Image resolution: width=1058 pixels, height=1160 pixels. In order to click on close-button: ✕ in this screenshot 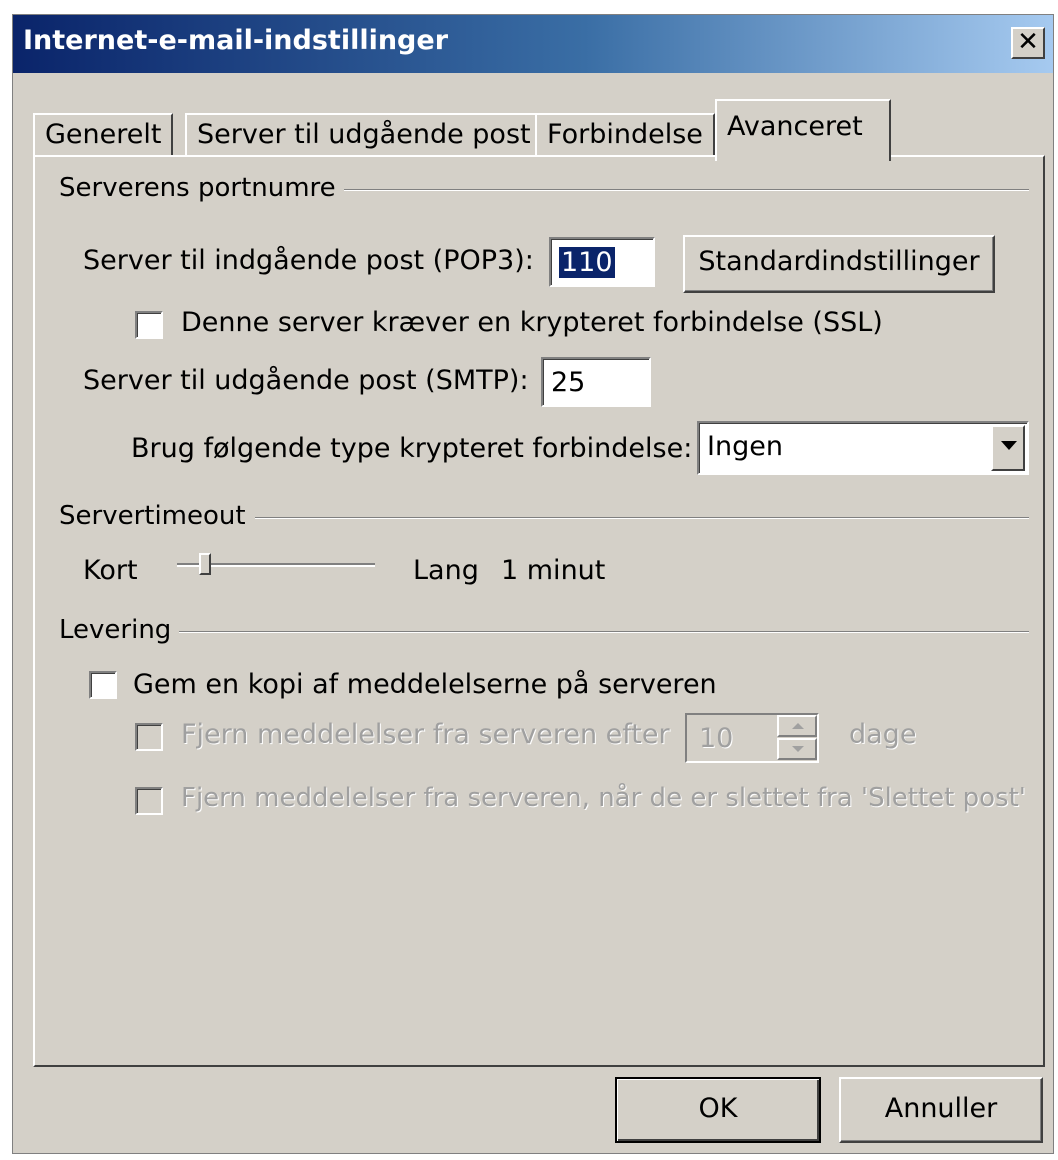, I will do `click(1028, 43)`.